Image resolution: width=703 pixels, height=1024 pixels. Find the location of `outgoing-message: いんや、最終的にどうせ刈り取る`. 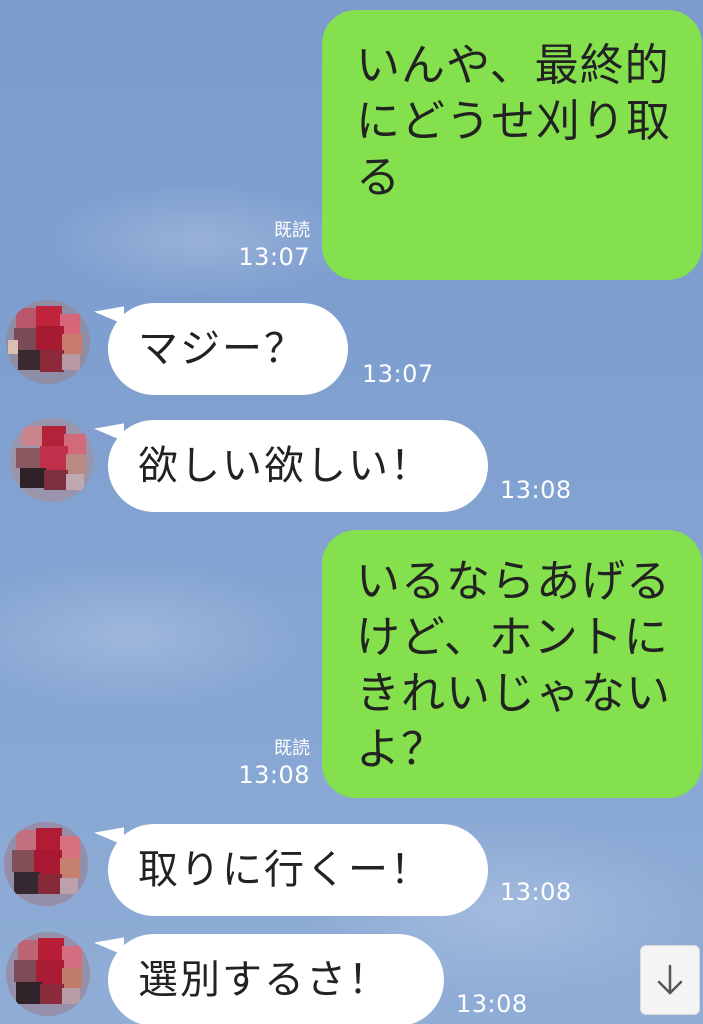

outgoing-message: いんや、最終的にどうせ刈り取る is located at coordinates (512, 145).